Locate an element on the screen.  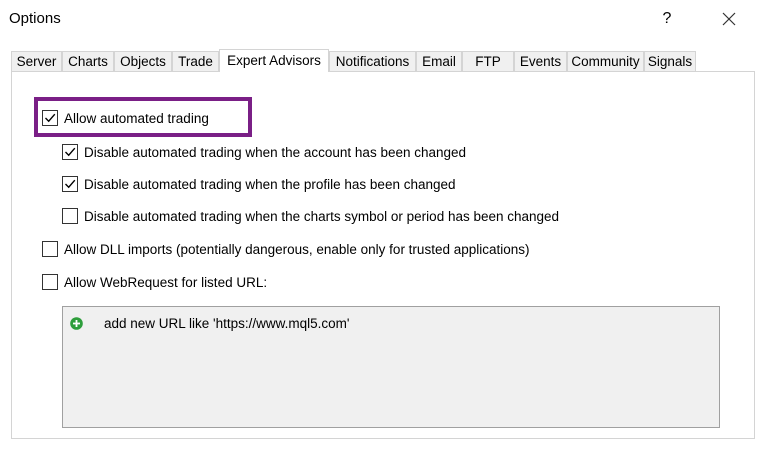
allow-automated-trading-checkbox is located at coordinates (50, 118).